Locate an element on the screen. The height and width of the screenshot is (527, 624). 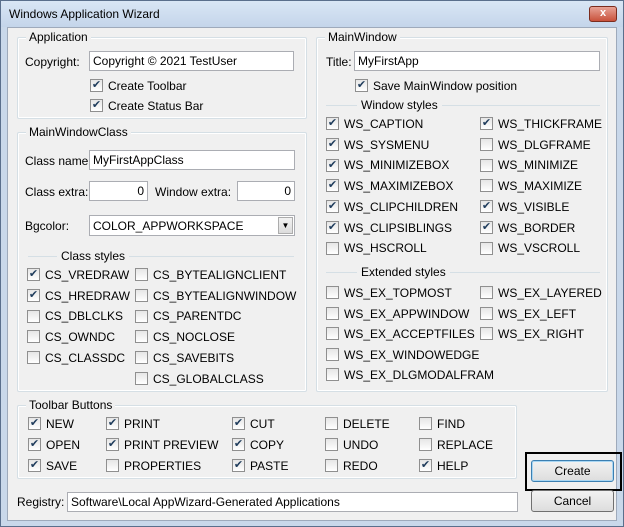
cancel-button: Cancel is located at coordinates (572, 501).